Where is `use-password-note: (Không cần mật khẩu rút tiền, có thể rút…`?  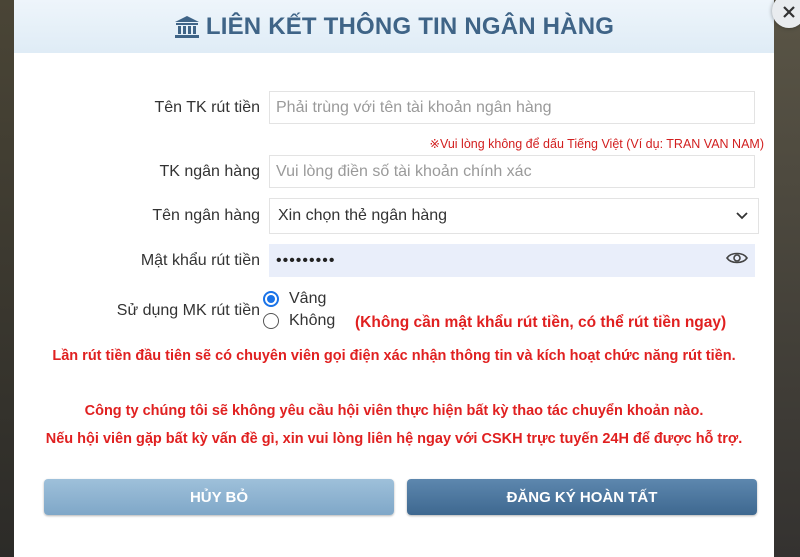 use-password-note: (Không cần mật khẩu rút tiền, có thể rút… is located at coordinates (541, 322).